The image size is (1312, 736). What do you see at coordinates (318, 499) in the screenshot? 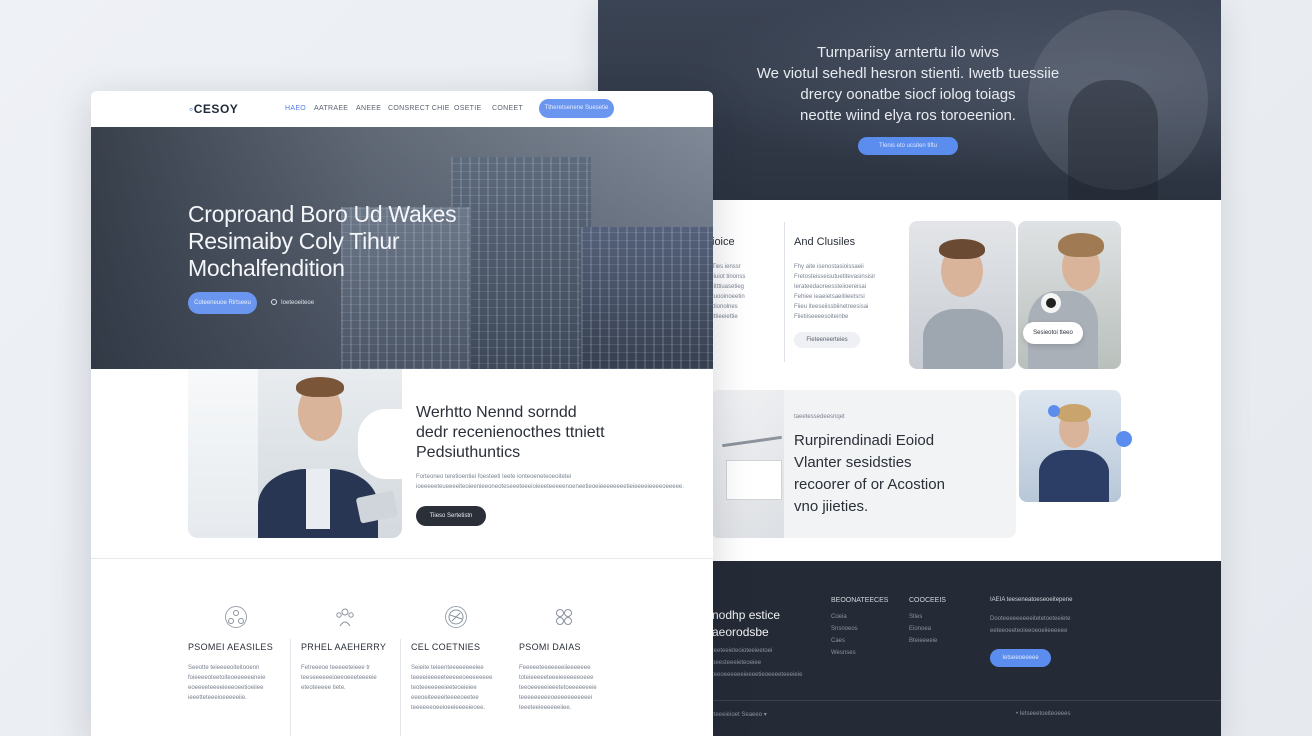
I see `person-shirt` at bounding box center [318, 499].